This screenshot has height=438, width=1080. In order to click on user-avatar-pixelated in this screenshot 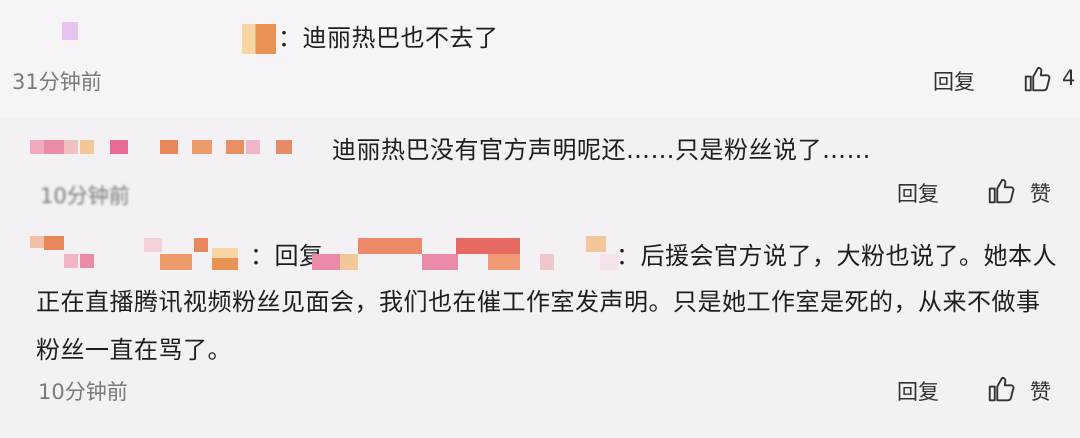, I will do `click(259, 39)`.